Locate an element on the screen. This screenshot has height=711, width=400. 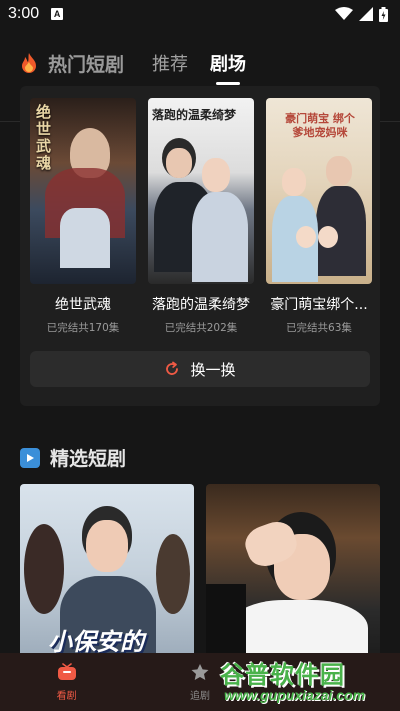
status-bar: 3:00 A is located at coordinates (200, 14).